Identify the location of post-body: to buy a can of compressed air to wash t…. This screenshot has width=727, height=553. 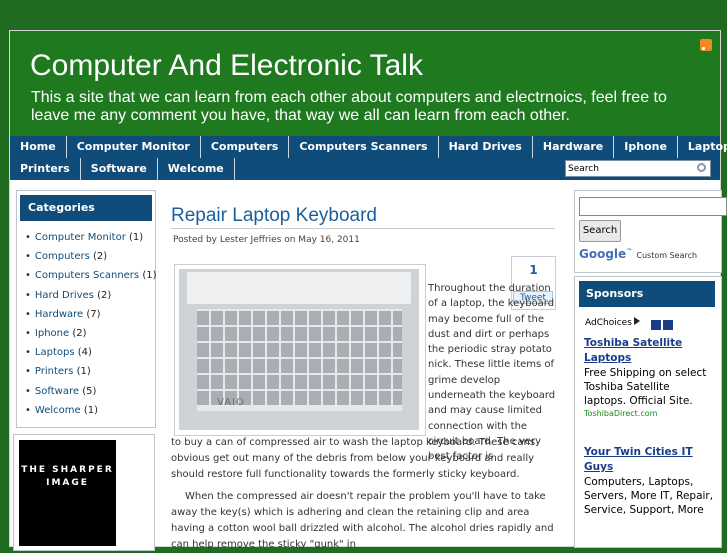
(363, 494).